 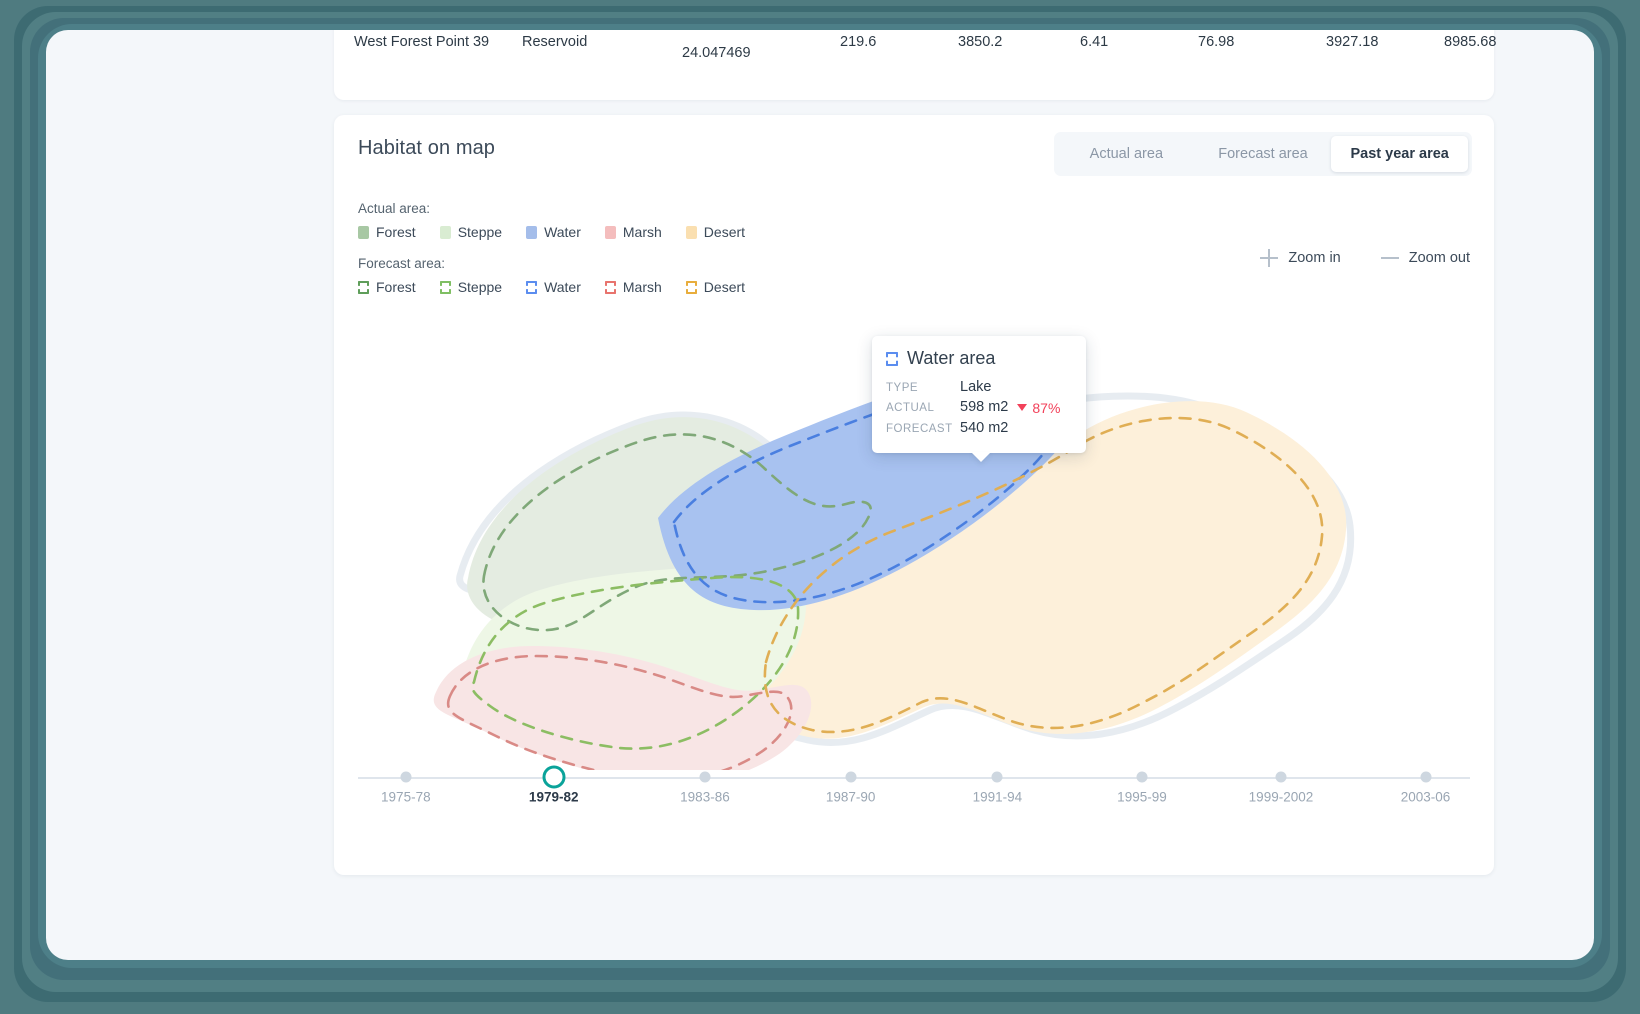 I want to click on tooltip-delta-value: 87%, so click(x=1046, y=407).